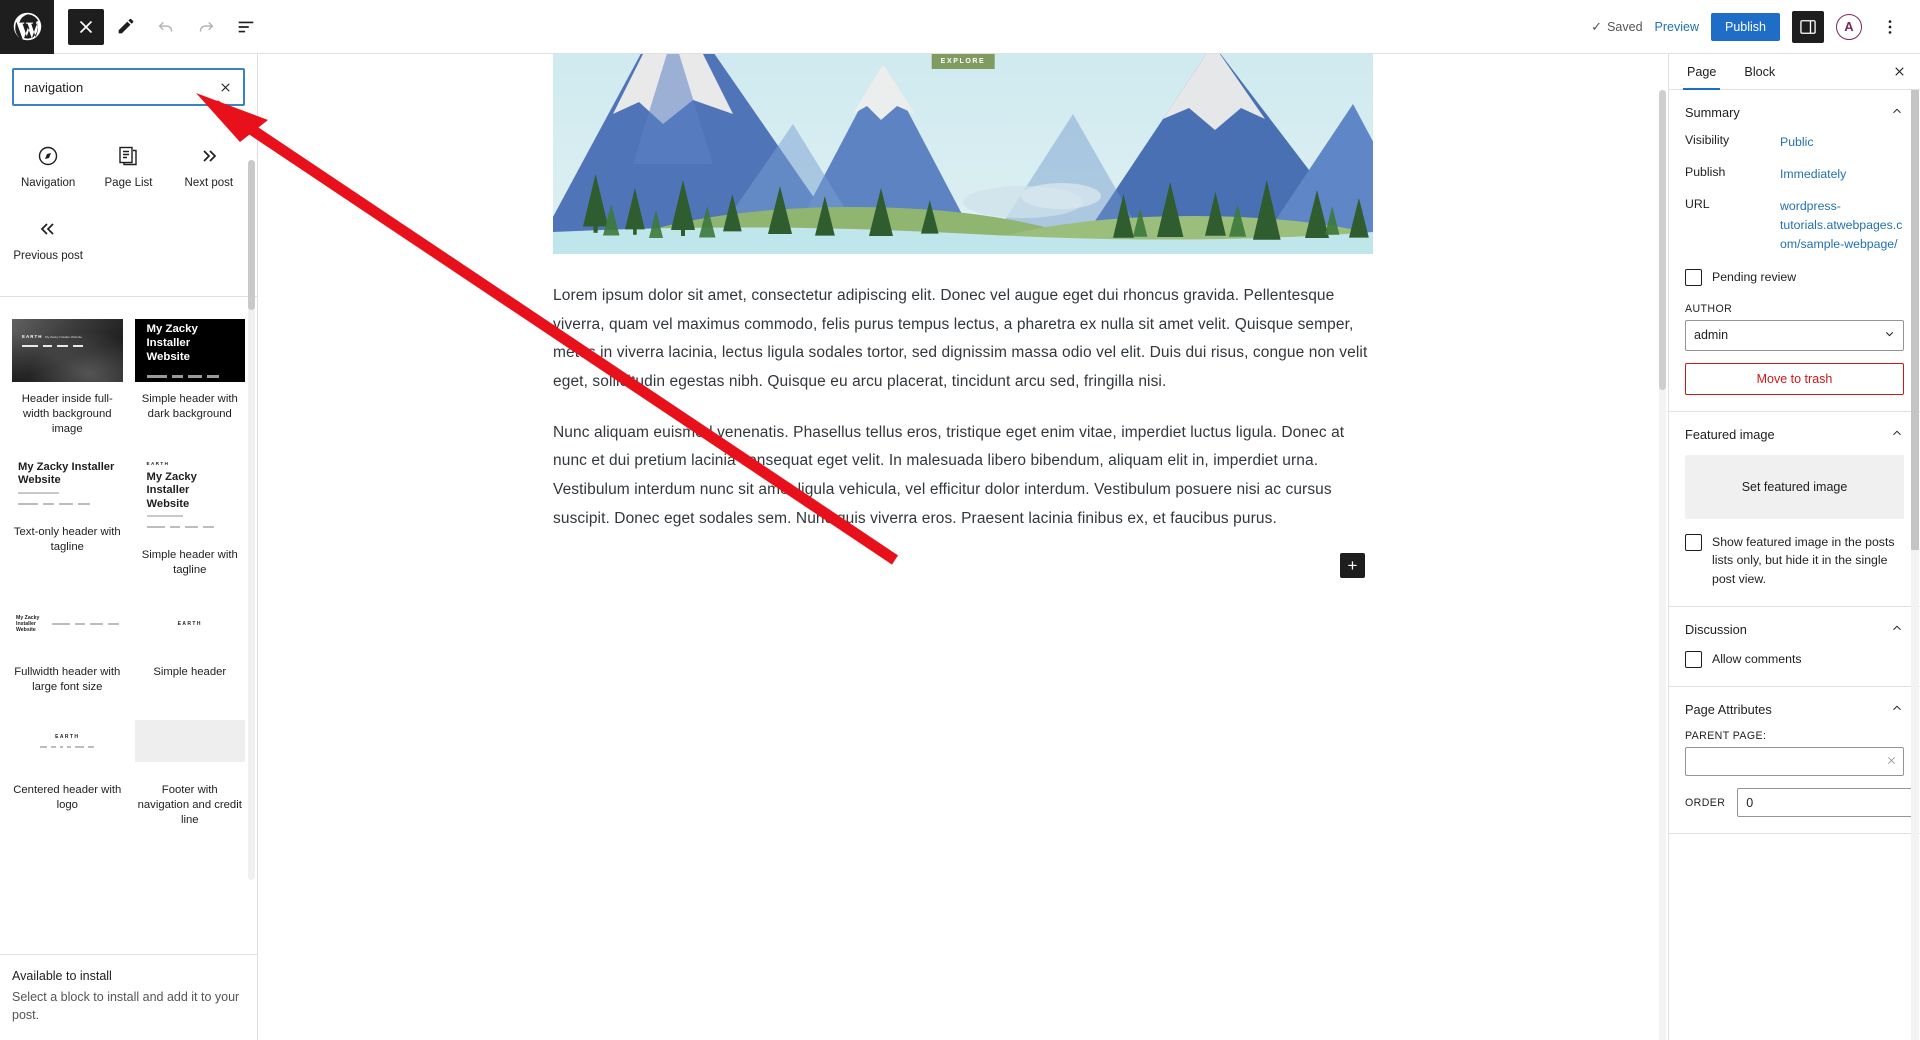 This screenshot has height=1040, width=1920. What do you see at coordinates (1759, 71) in the screenshot?
I see `tab-block: Block` at bounding box center [1759, 71].